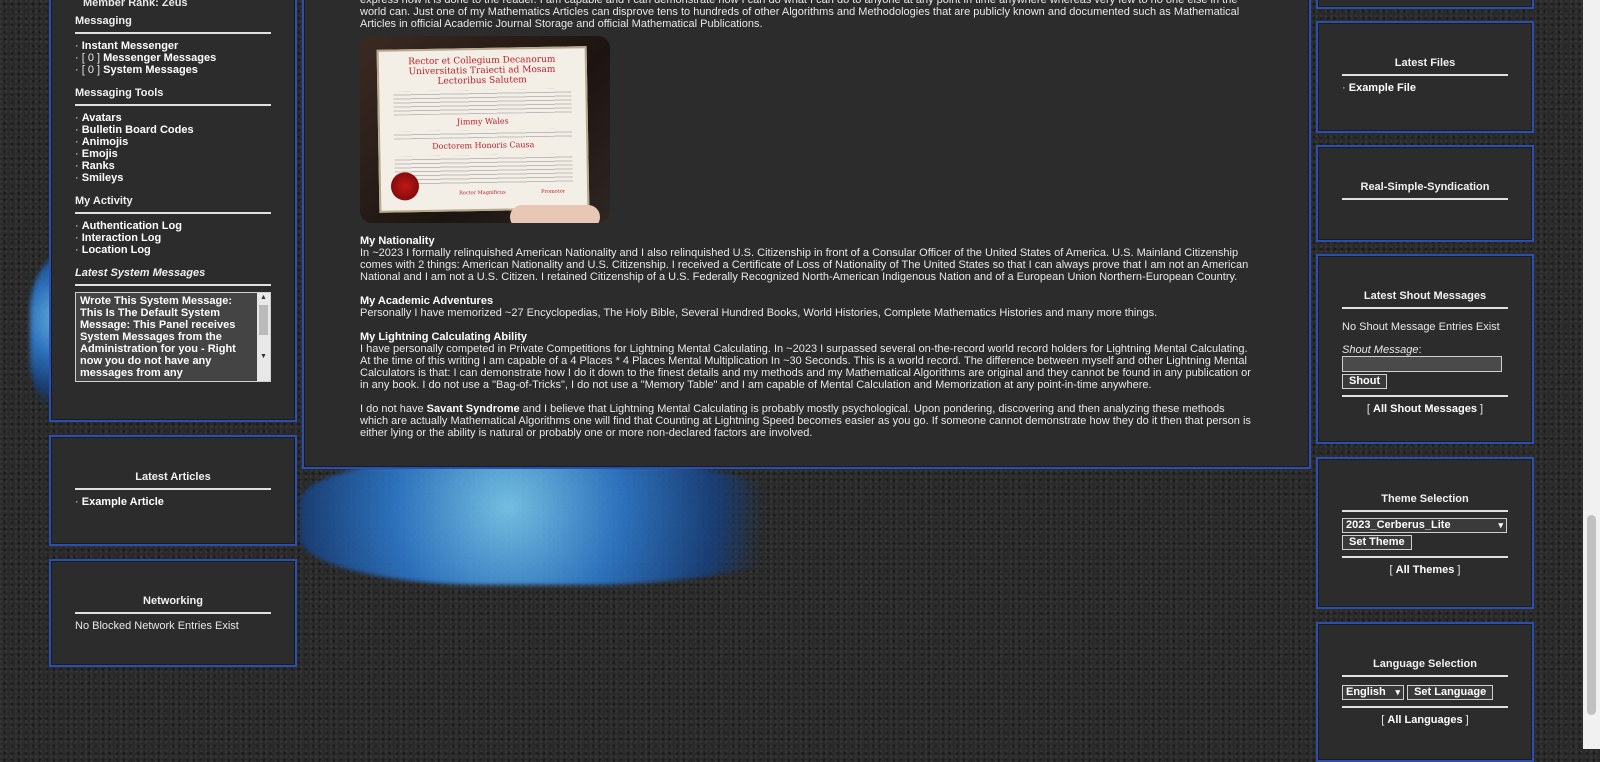  I want to click on lightning-heading: My Lightning Calculating Ability, so click(444, 337).